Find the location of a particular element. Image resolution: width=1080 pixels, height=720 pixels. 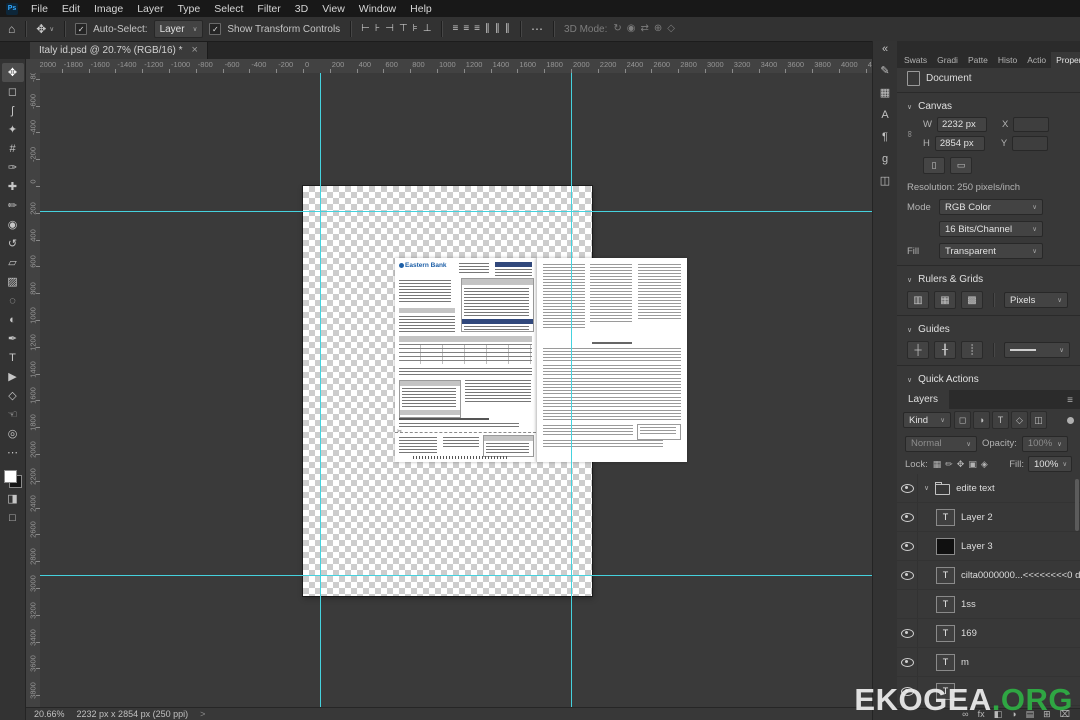

layer-row: Tm is located at coordinates (988, 662).